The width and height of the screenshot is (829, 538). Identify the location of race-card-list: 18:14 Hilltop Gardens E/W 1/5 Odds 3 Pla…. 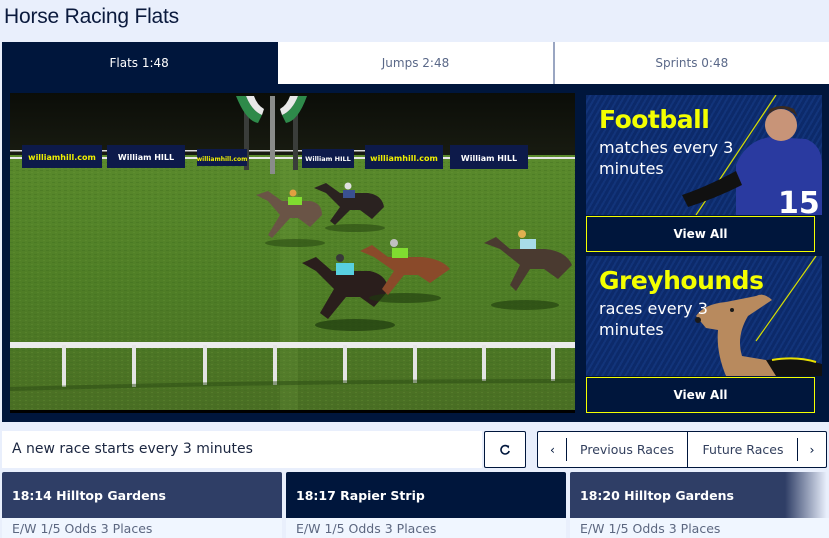
(415, 505).